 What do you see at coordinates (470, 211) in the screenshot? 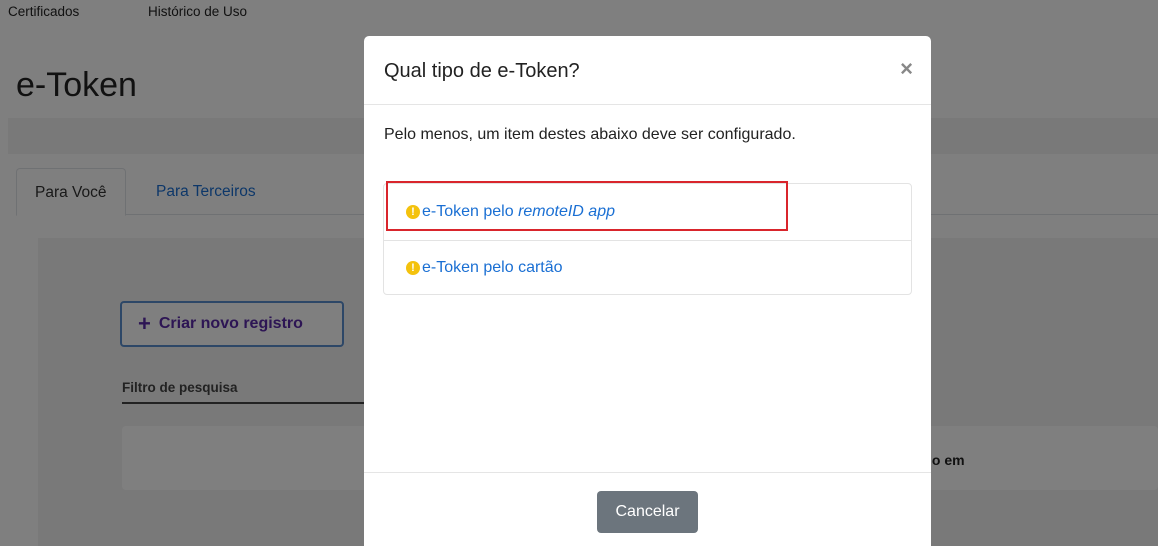
I see `option-remoteid-prefix: e-Token pelo` at bounding box center [470, 211].